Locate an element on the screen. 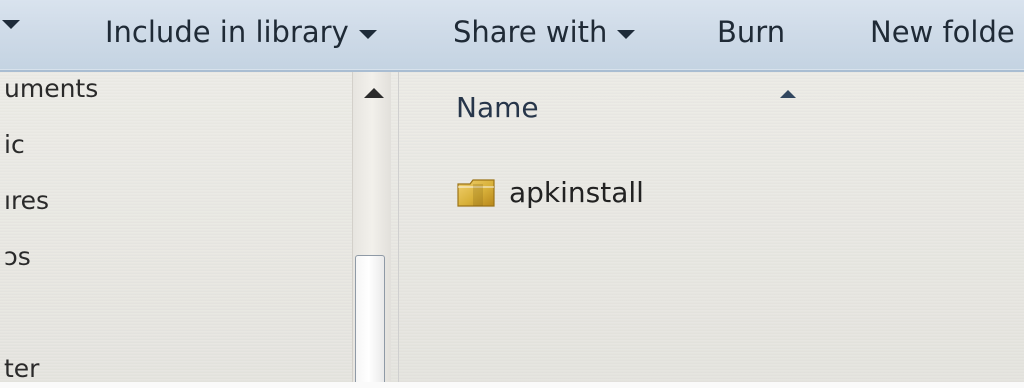 The height and width of the screenshot is (388, 1024). nav-item-documents: uments is located at coordinates (51, 88).